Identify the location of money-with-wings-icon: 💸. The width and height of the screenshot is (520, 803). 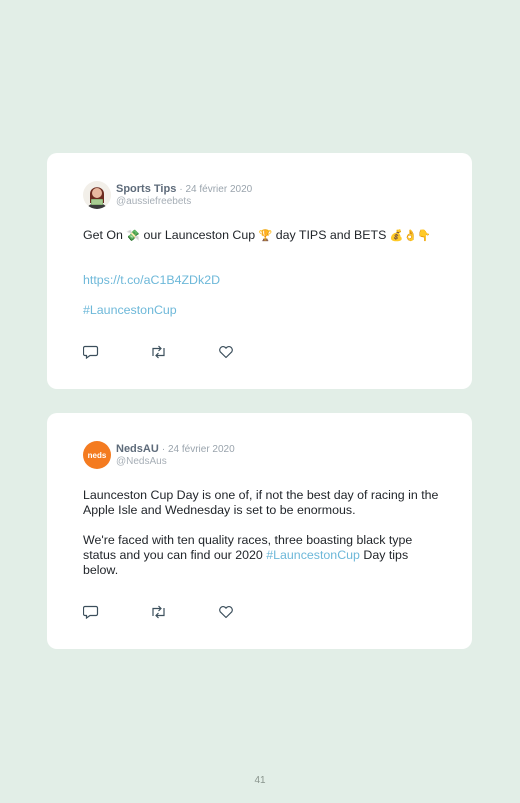
(133, 235).